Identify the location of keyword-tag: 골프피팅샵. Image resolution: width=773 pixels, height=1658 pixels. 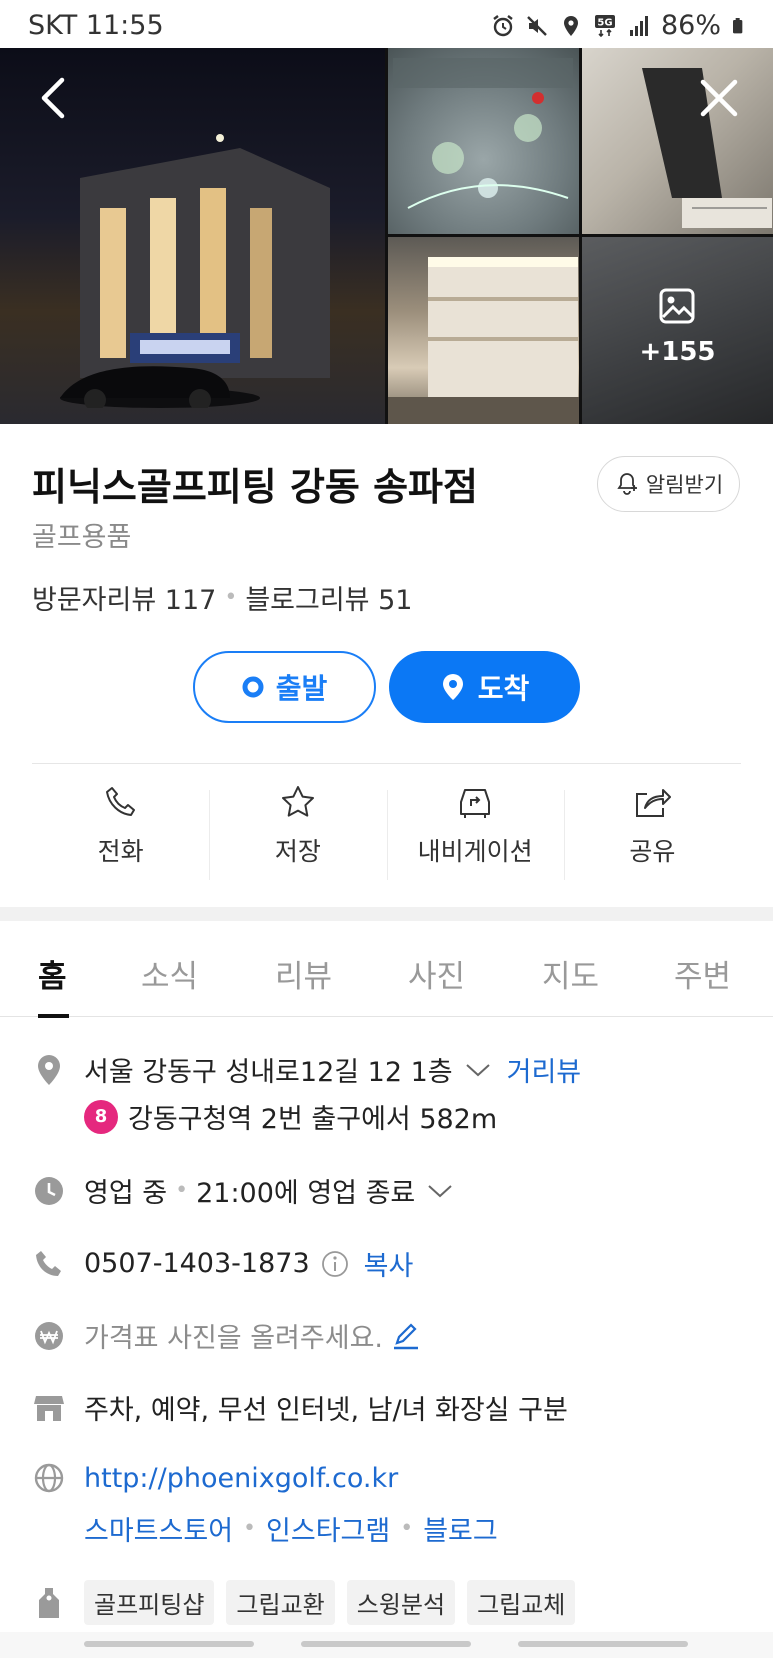
(149, 1602).